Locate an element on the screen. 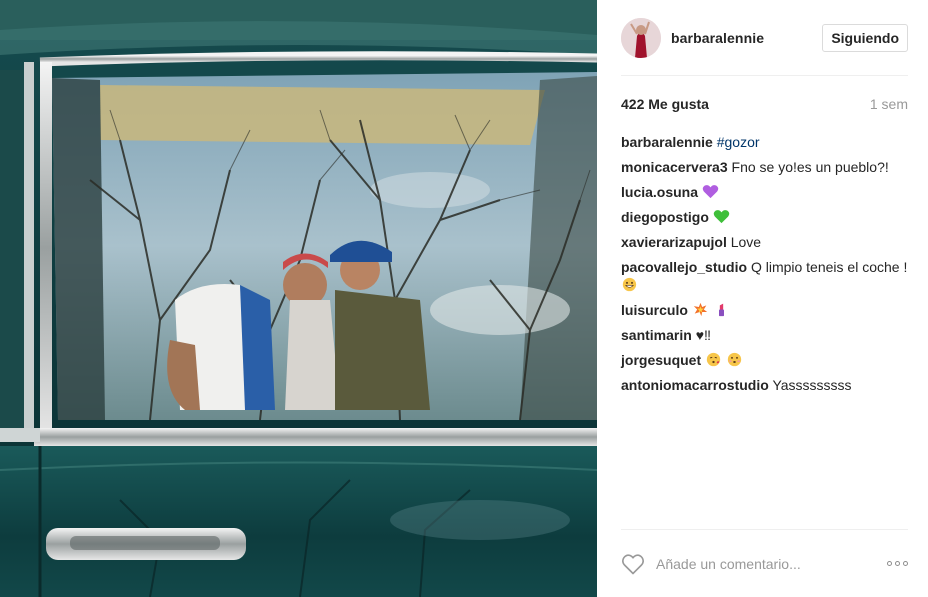  comment-username: monicacervera3 is located at coordinates (674, 167).